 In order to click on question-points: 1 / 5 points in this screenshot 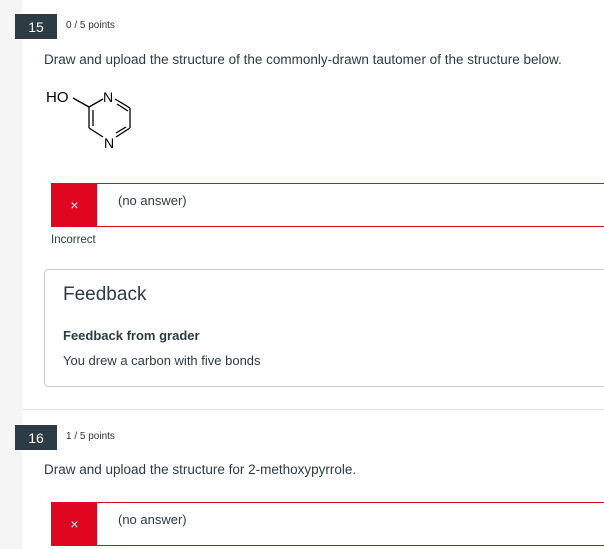, I will do `click(90, 436)`.